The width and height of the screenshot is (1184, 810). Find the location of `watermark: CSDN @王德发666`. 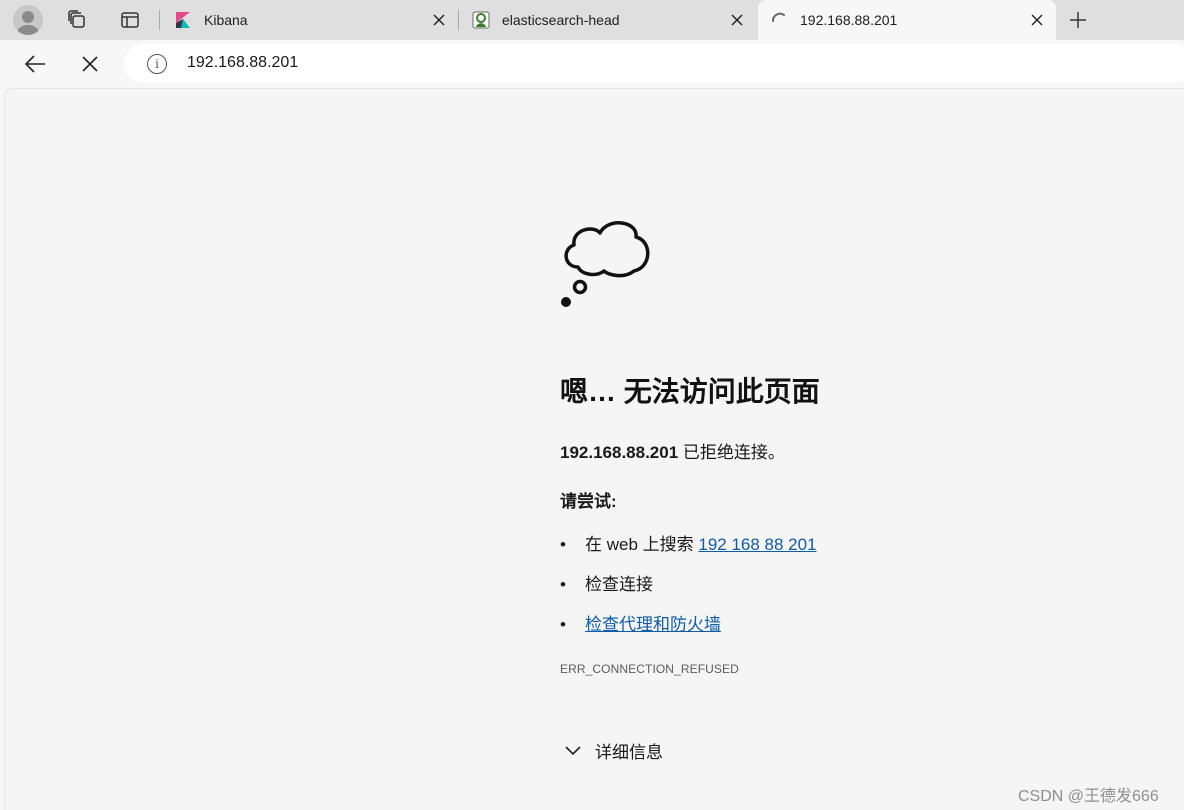

watermark: CSDN @王德发666 is located at coordinates (1088, 796).